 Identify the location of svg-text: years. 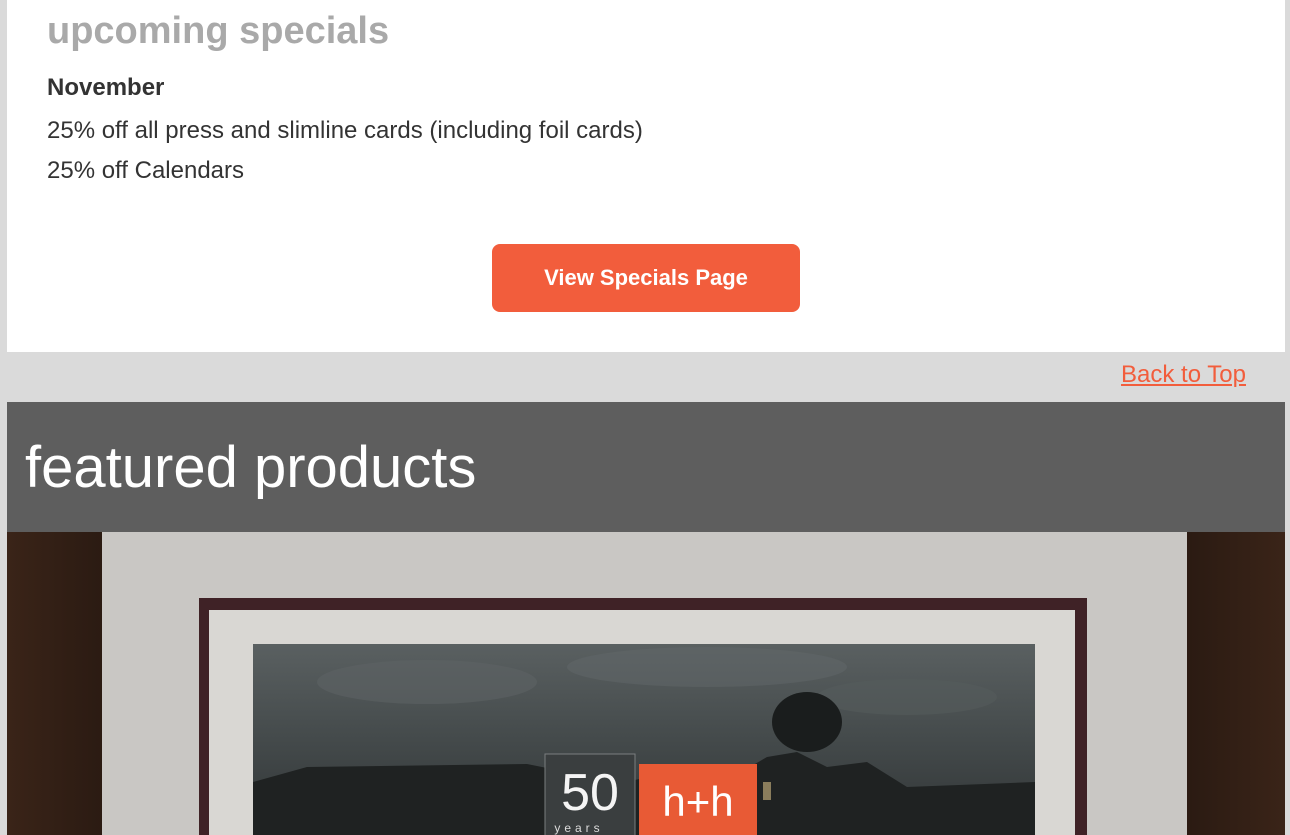
(578, 828).